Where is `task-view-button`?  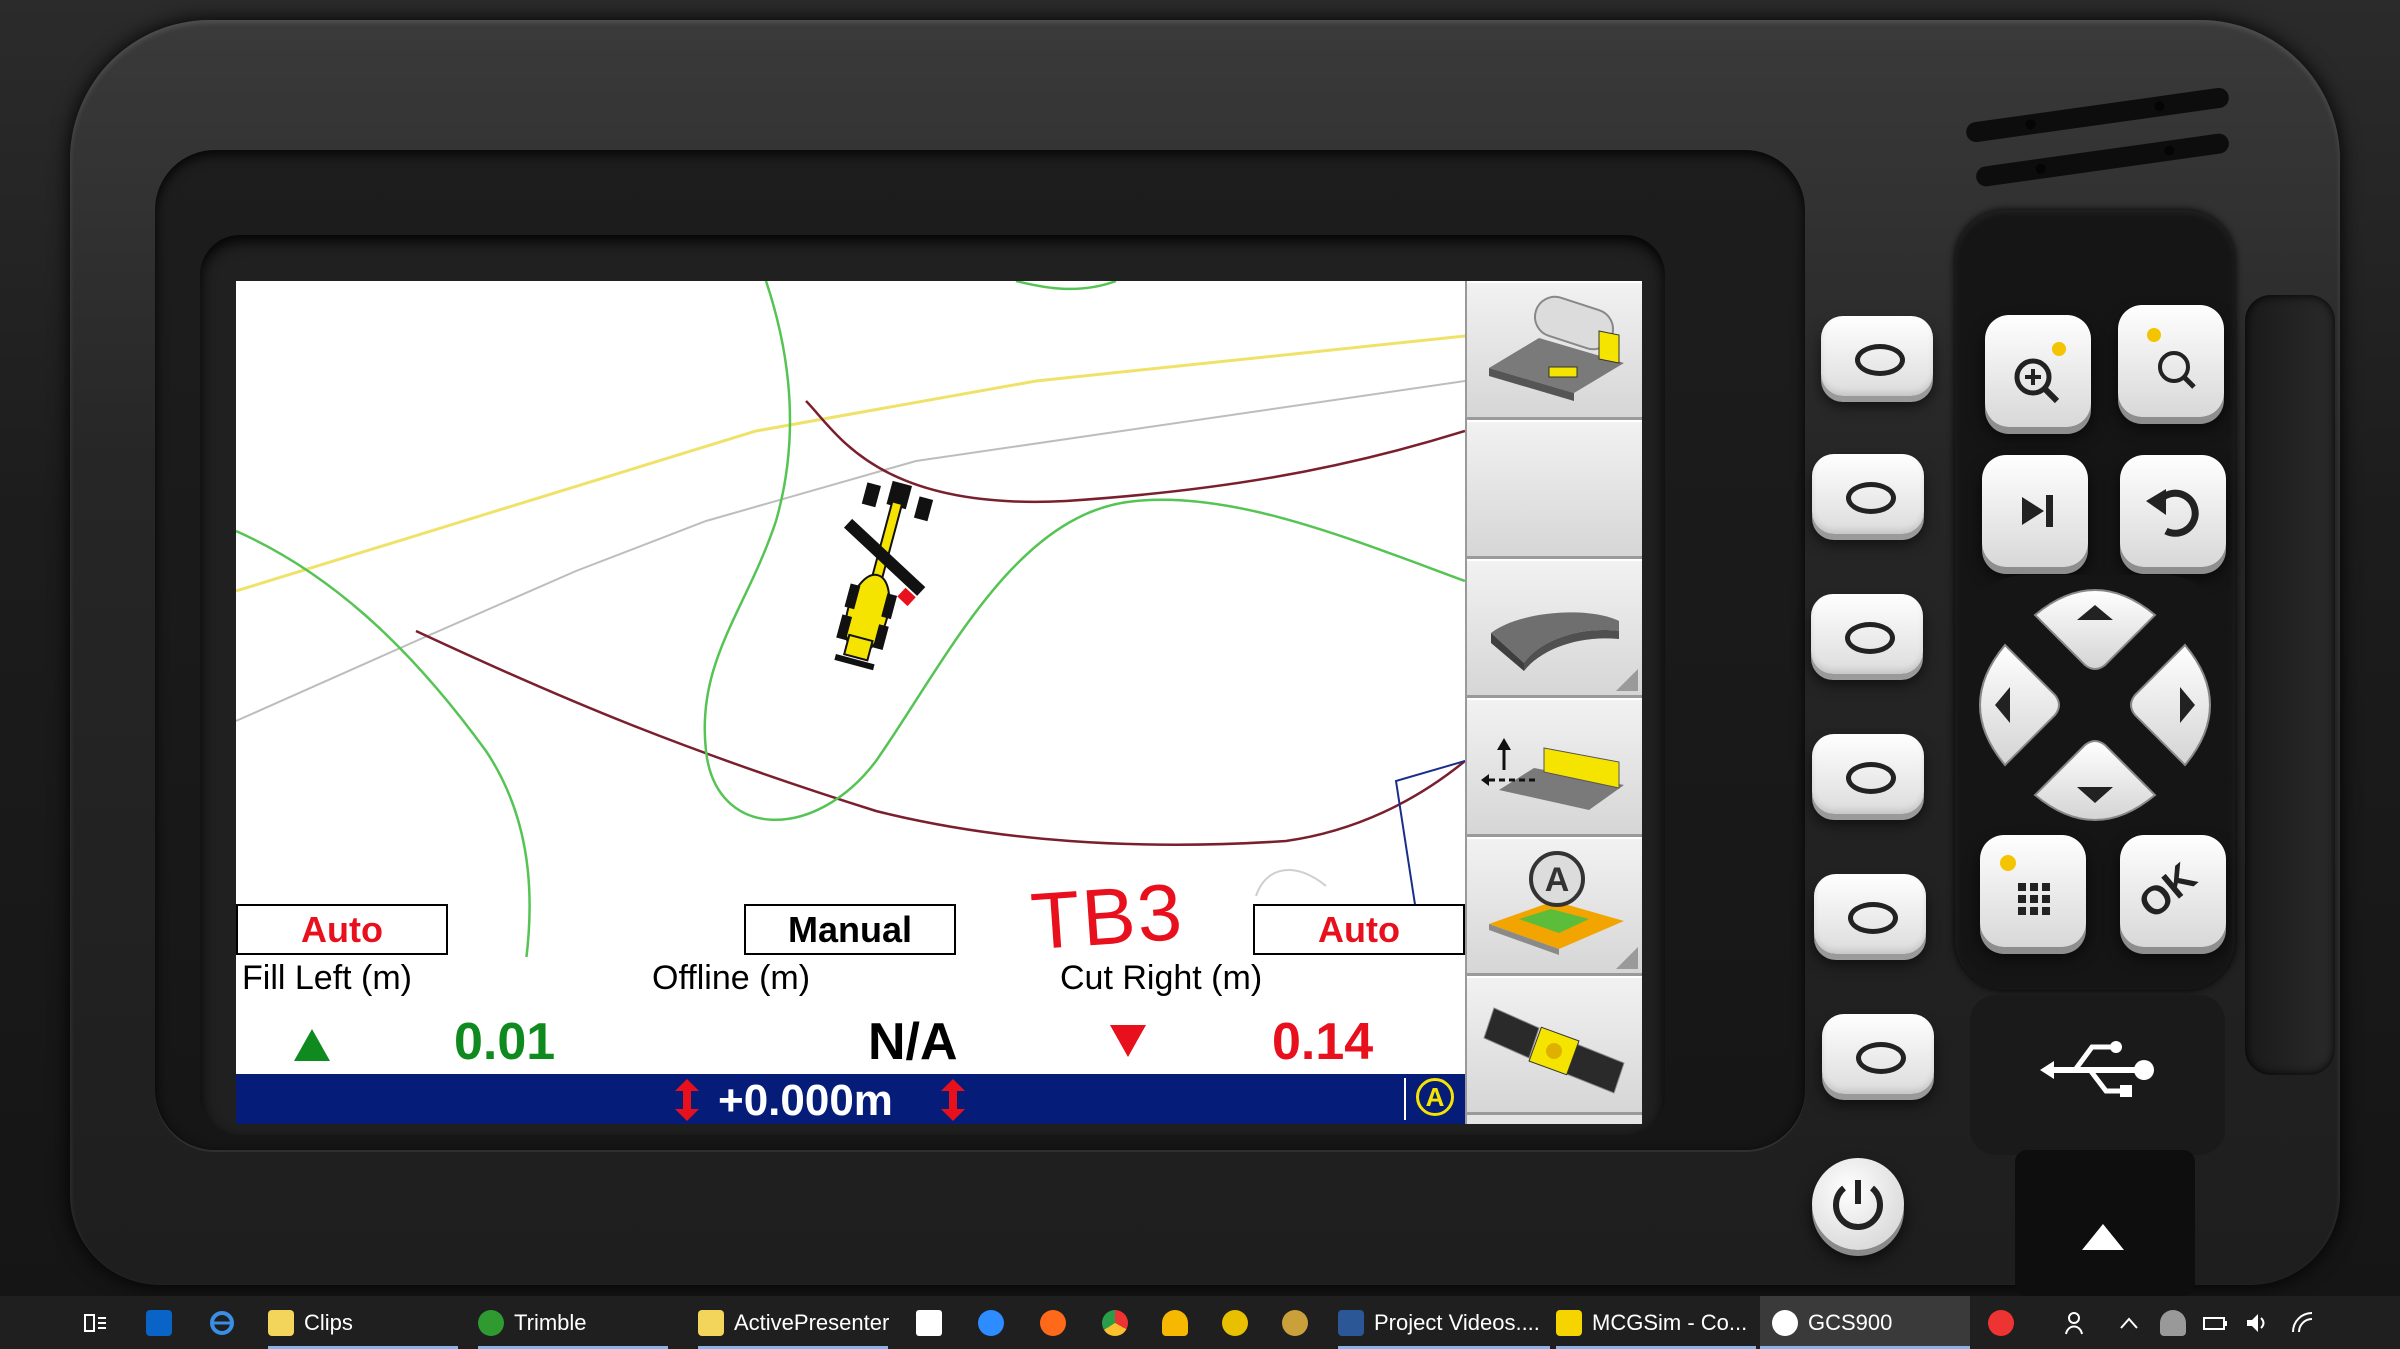
task-view-button is located at coordinates (95, 1322).